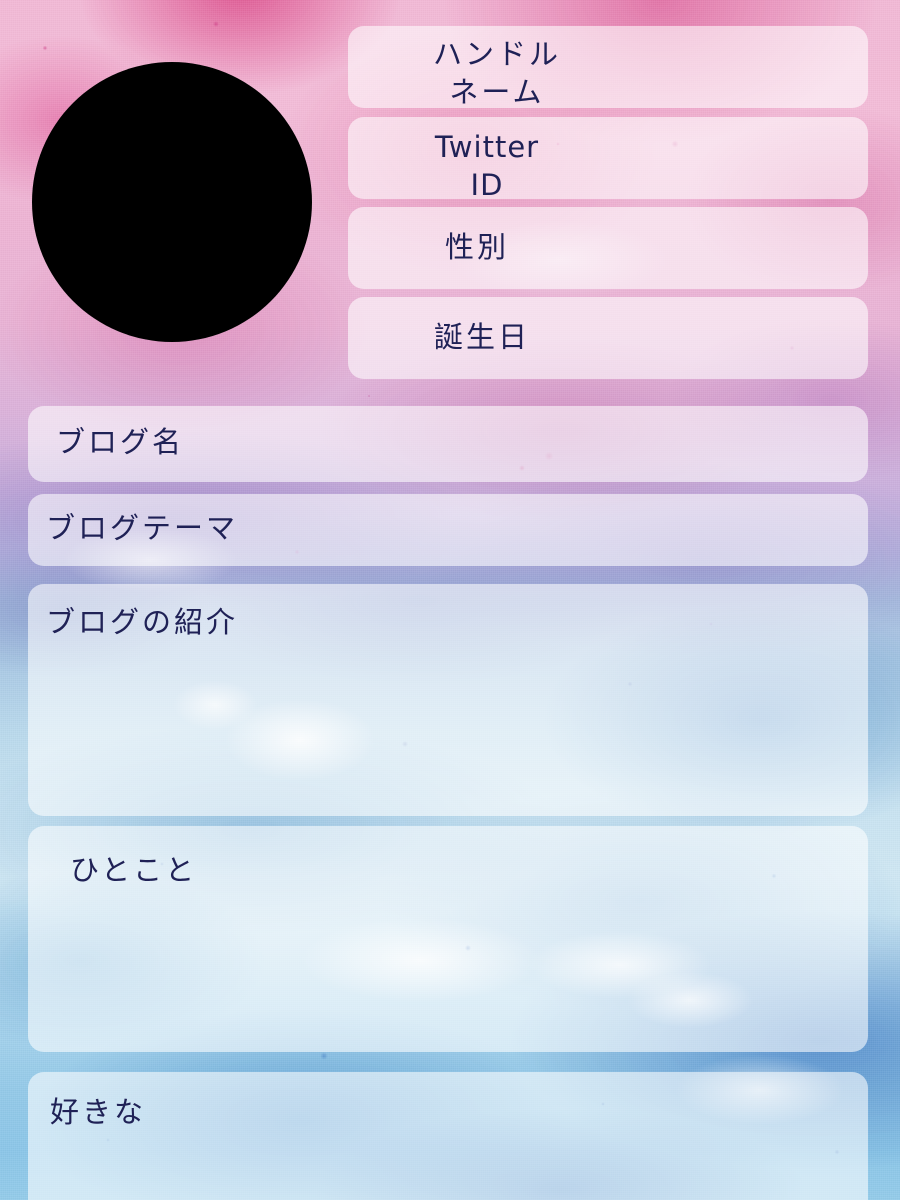 The height and width of the screenshot is (1200, 900). Describe the element at coordinates (448, 444) in the screenshot. I see `field-blog-name: ブログ名` at that location.